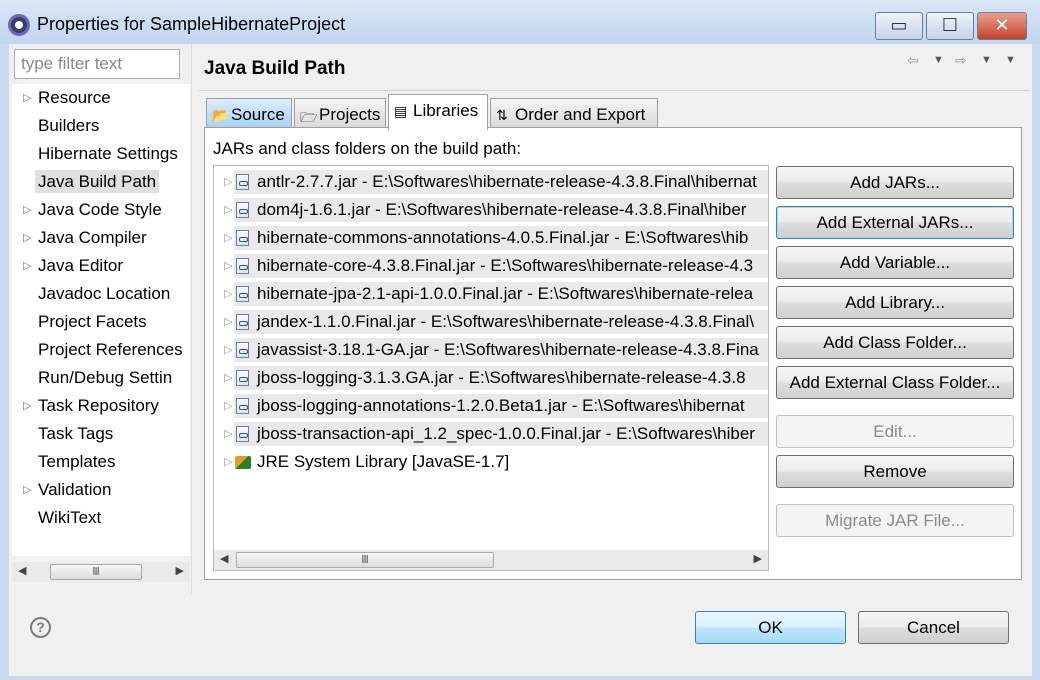  I want to click on nav-item-wikitext: WikiText, so click(101, 518).